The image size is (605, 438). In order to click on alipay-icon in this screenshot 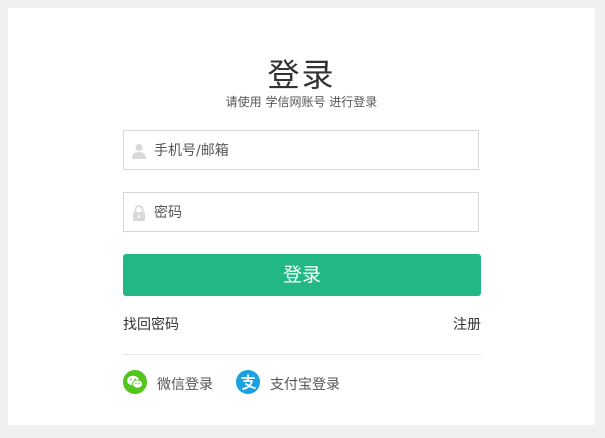, I will do `click(248, 382)`.